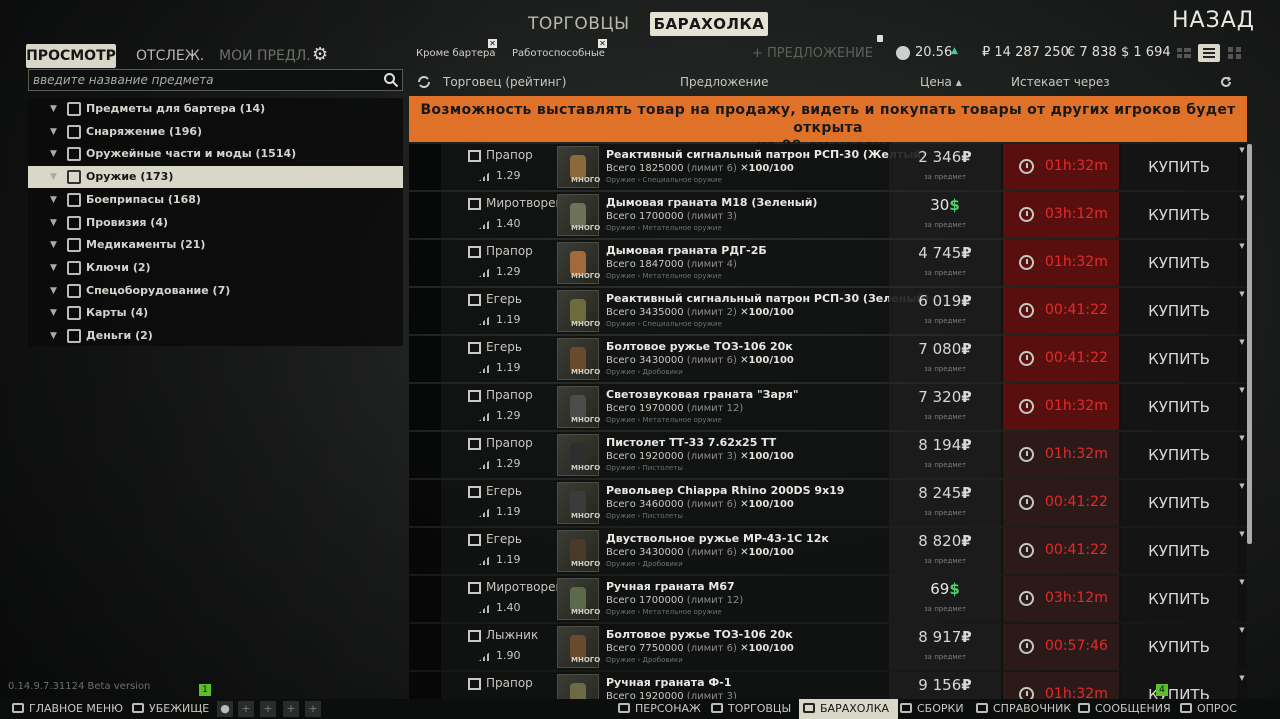  Describe the element at coordinates (265, 56) in the screenshot. I see `subtab-my-offers: МОИ ПРЕДЛ.` at that location.